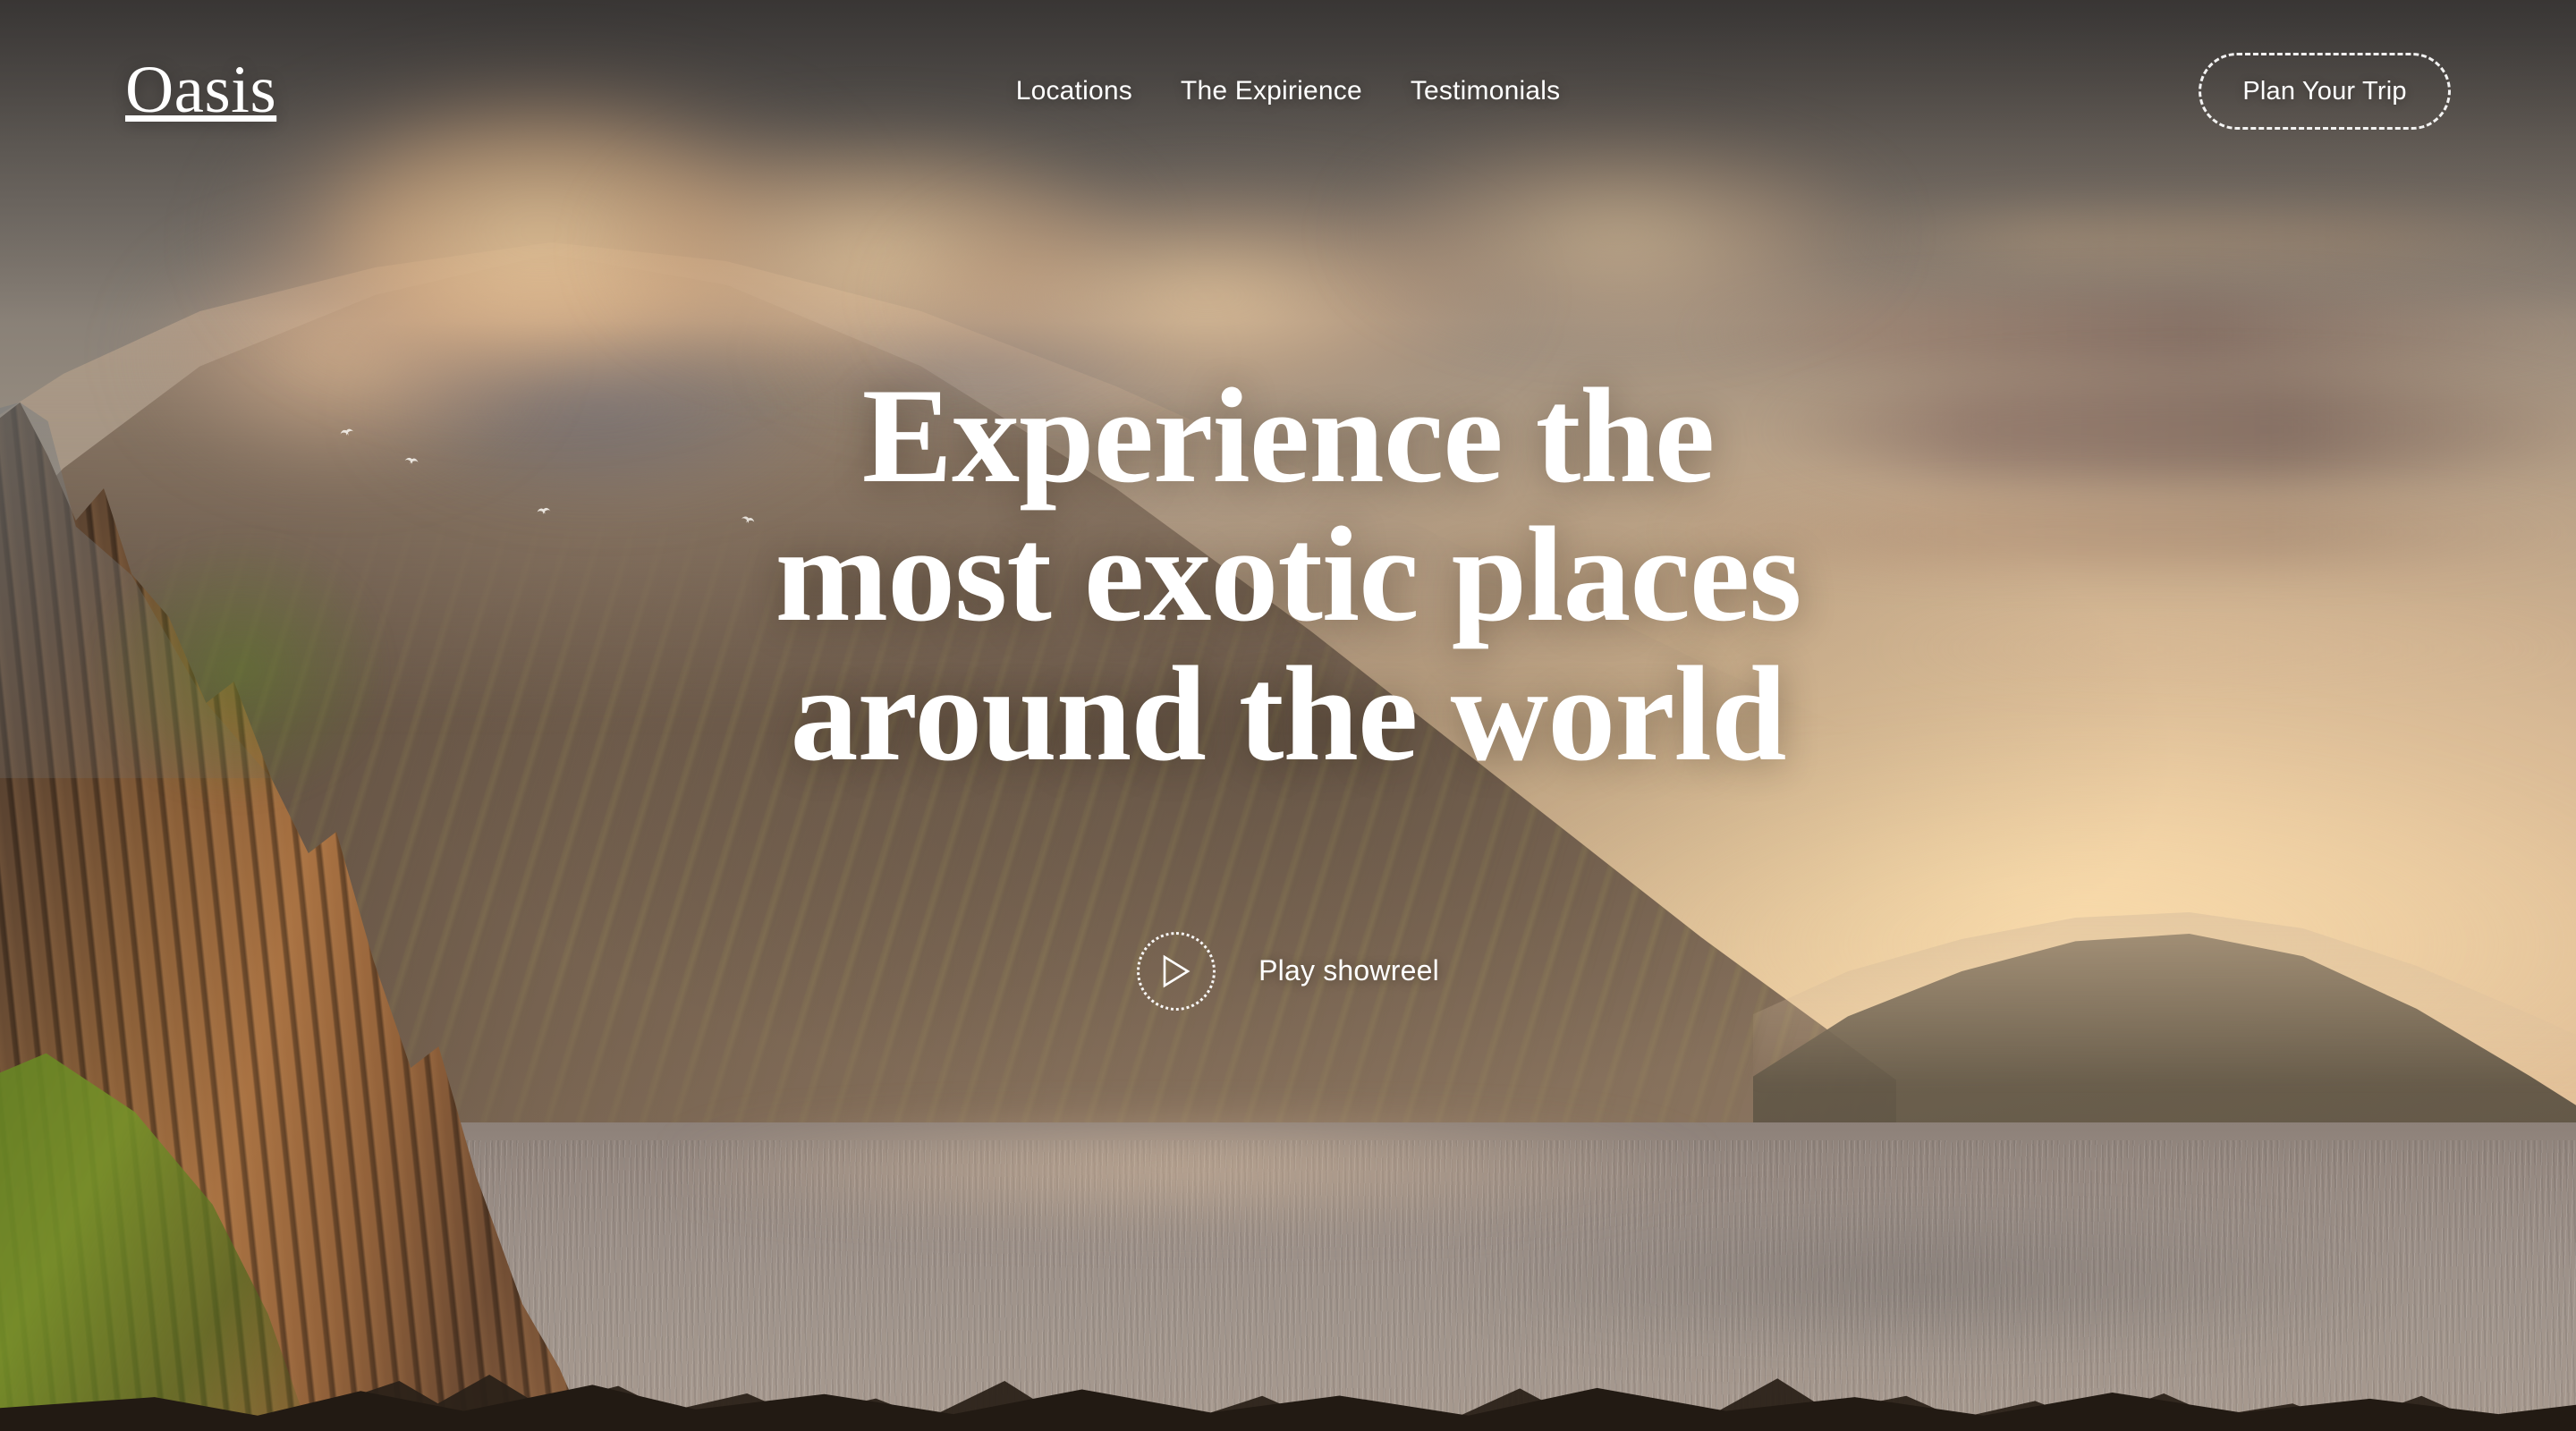 The image size is (2576, 1431). Describe the element at coordinates (1348, 971) in the screenshot. I see `play-showreel-label: Play showreel` at that location.